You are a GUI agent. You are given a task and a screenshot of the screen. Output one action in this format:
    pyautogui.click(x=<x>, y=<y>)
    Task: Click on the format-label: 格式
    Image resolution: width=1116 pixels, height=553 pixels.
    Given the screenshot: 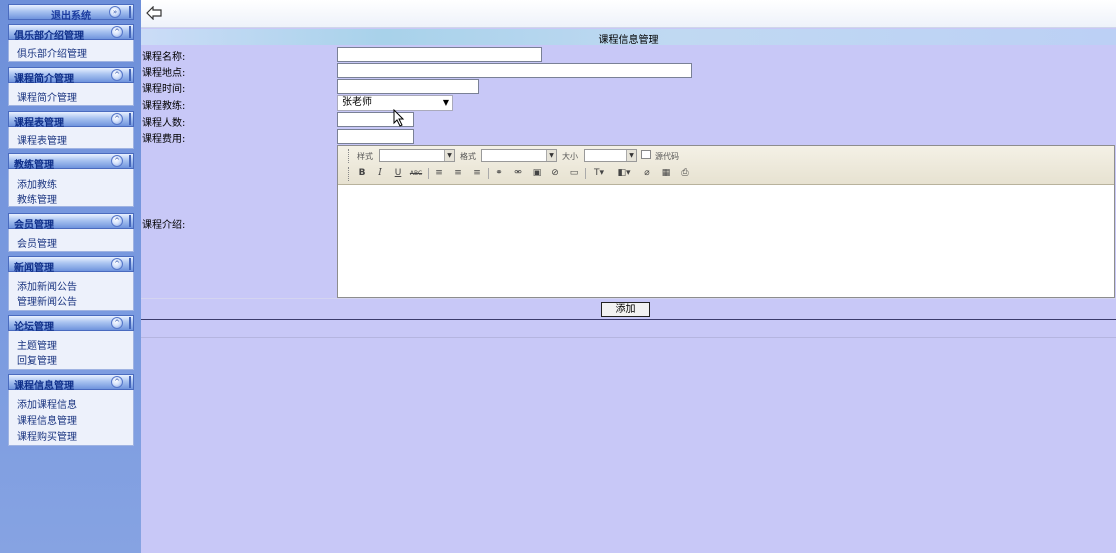 What is the action you would take?
    pyautogui.click(x=468, y=156)
    